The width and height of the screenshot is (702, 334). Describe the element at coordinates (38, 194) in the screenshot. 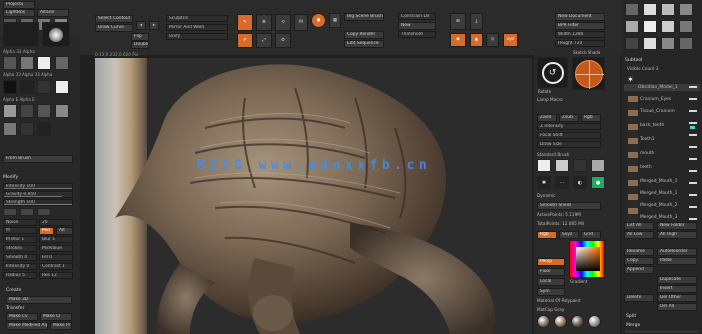

I see `gravity-slider: Gravity 0.850` at that location.